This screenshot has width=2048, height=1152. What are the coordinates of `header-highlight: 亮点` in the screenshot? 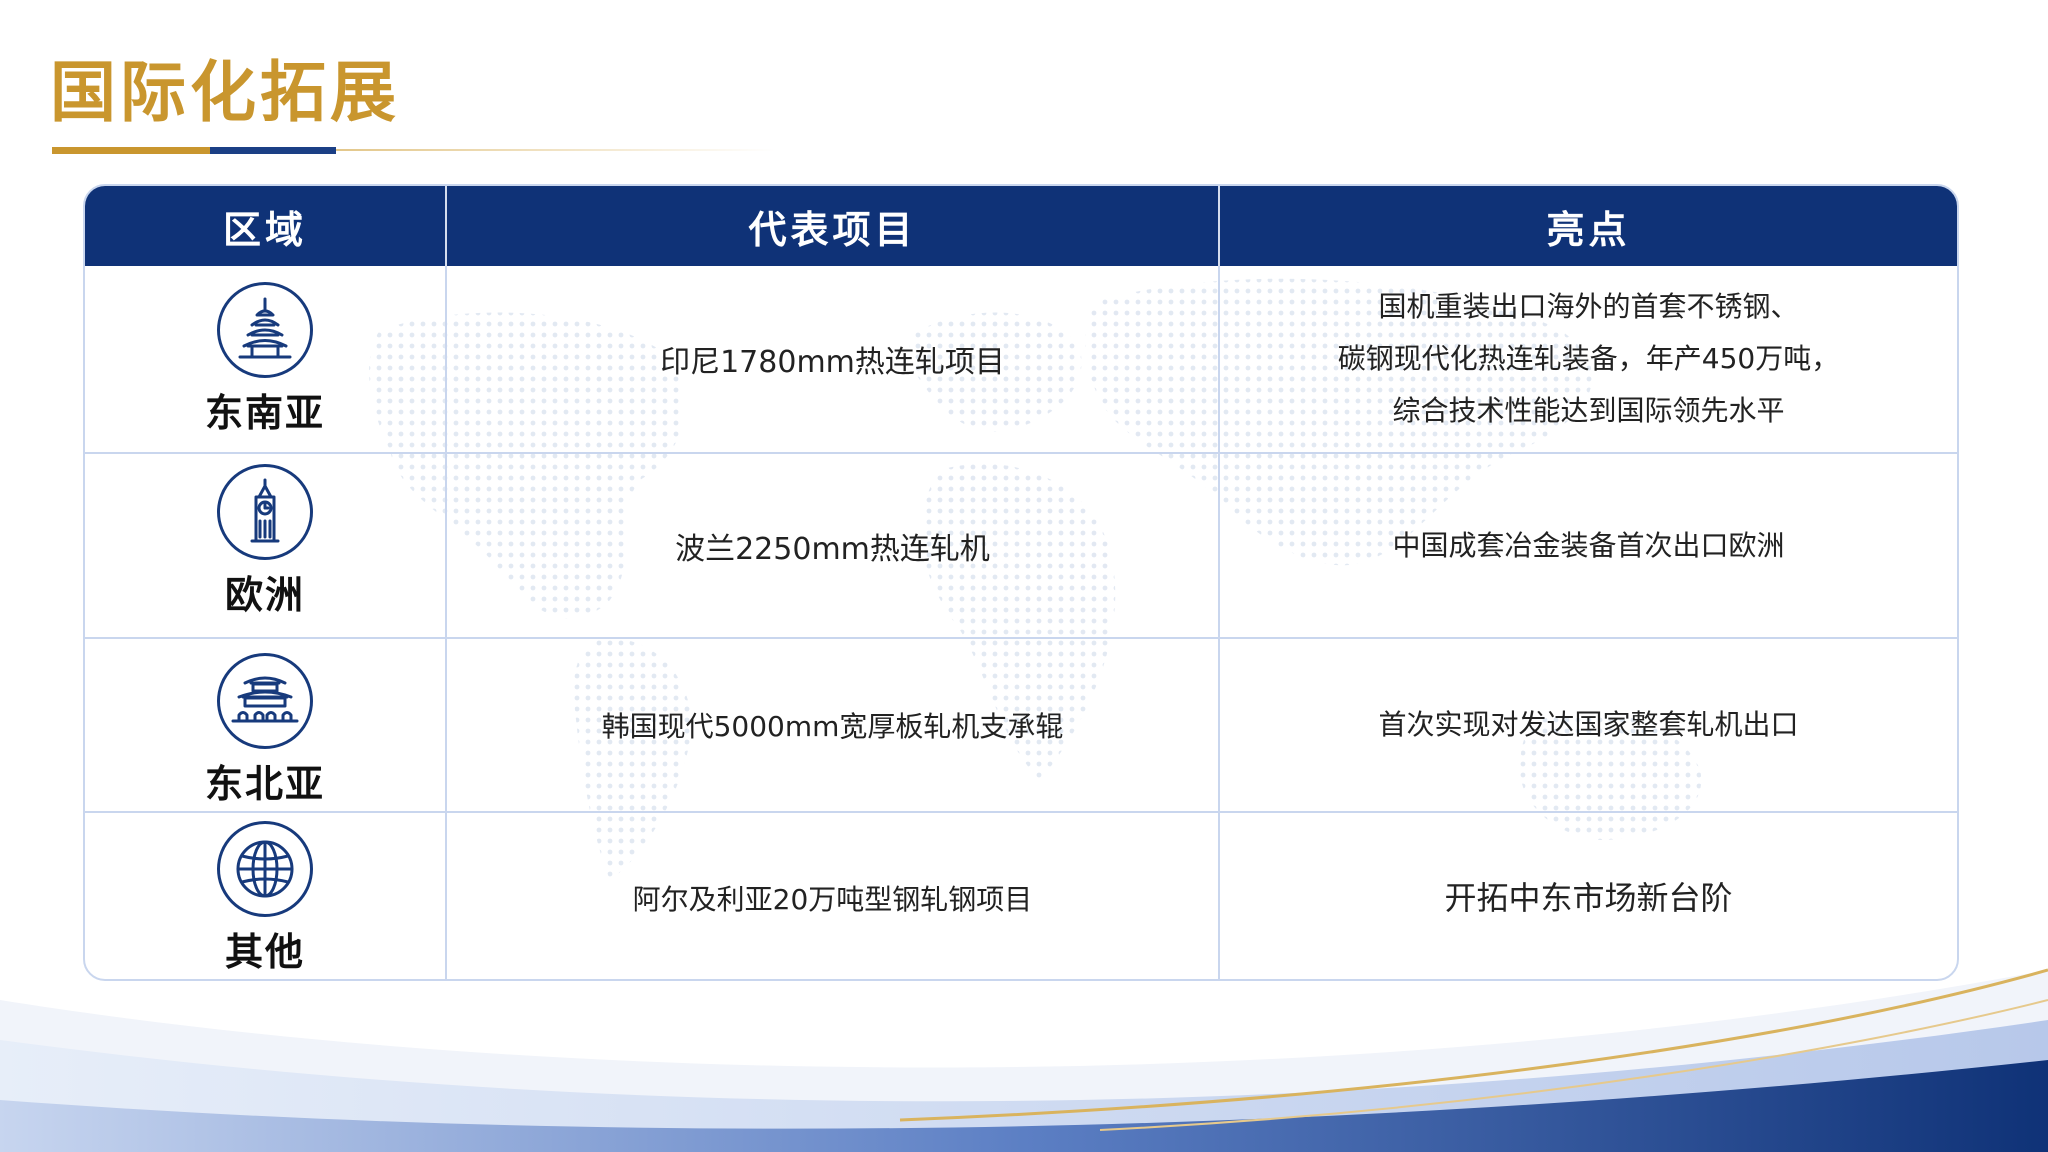 It's located at (1587, 226).